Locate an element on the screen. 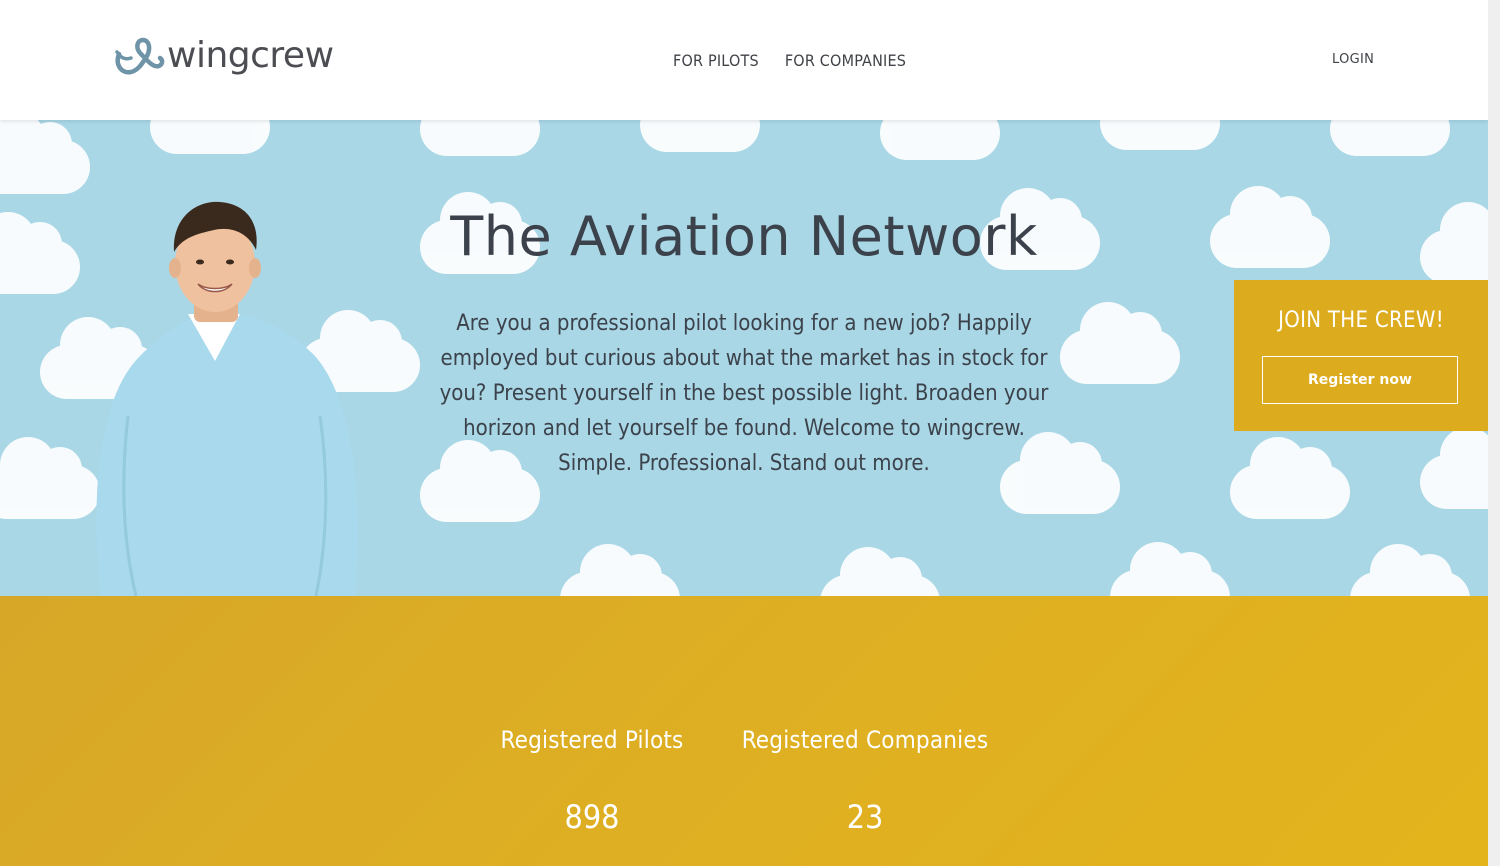 Image resolution: width=1500 pixels, height=866 pixels. nav-for-pilots: FOR PILOTS is located at coordinates (716, 60).